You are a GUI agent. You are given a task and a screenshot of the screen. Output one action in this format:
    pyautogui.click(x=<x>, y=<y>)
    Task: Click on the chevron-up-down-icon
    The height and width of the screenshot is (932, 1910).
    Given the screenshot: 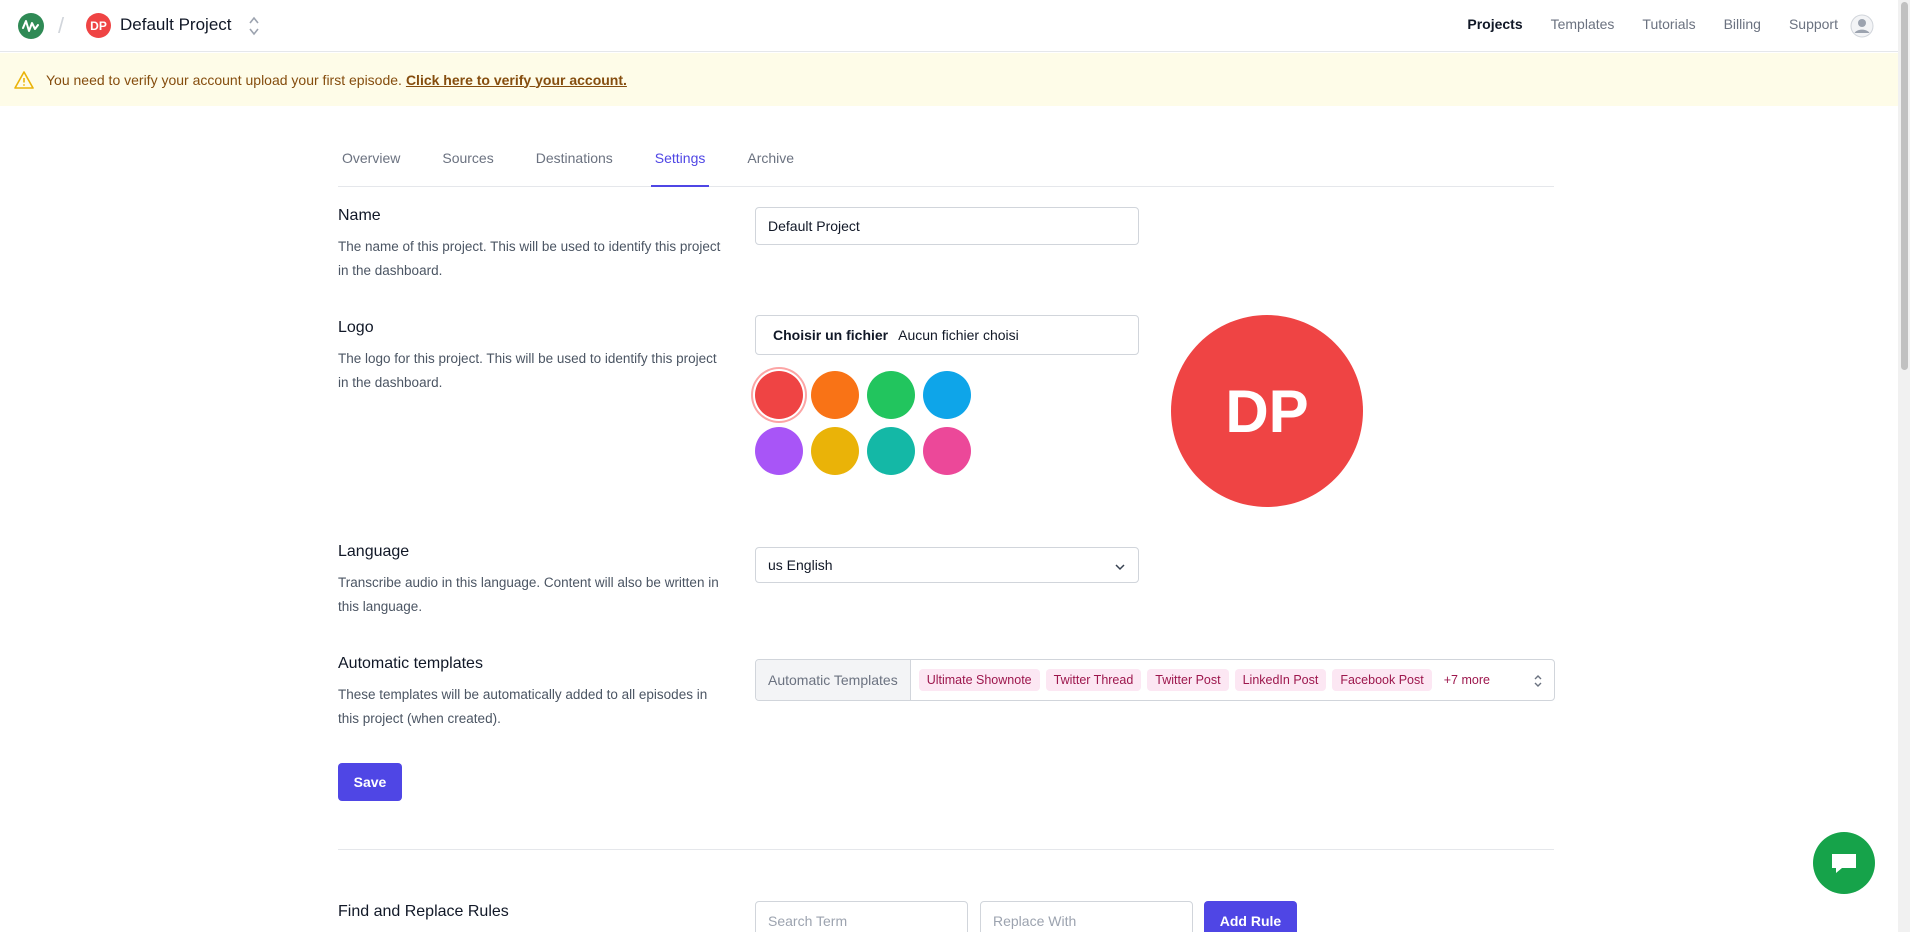 What is the action you would take?
    pyautogui.click(x=1538, y=681)
    